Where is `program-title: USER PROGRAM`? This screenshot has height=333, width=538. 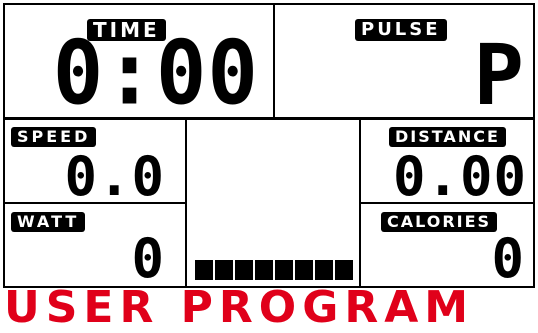 program-title: USER PROGRAM is located at coordinates (239, 307).